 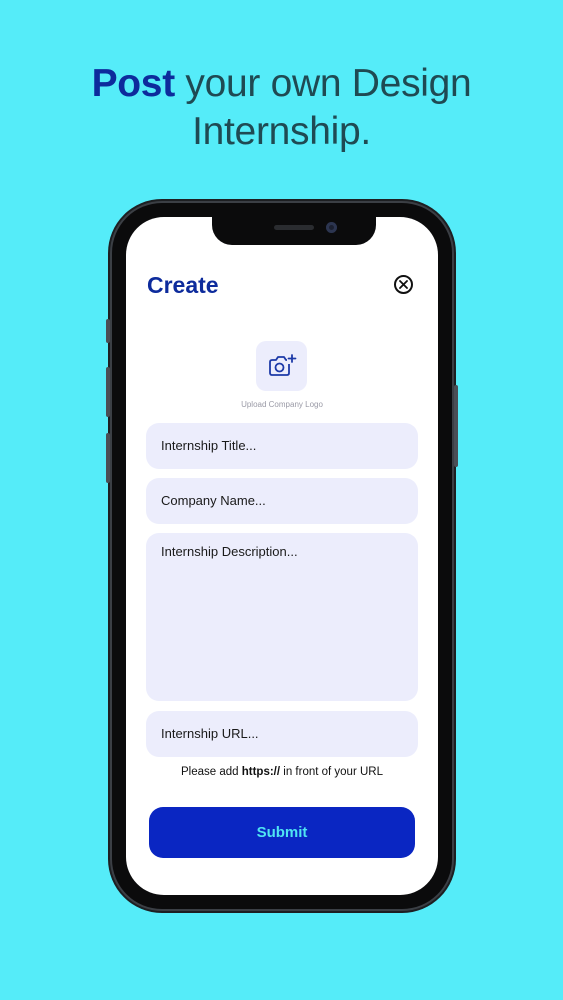 What do you see at coordinates (294, 231) in the screenshot?
I see `phone-notch` at bounding box center [294, 231].